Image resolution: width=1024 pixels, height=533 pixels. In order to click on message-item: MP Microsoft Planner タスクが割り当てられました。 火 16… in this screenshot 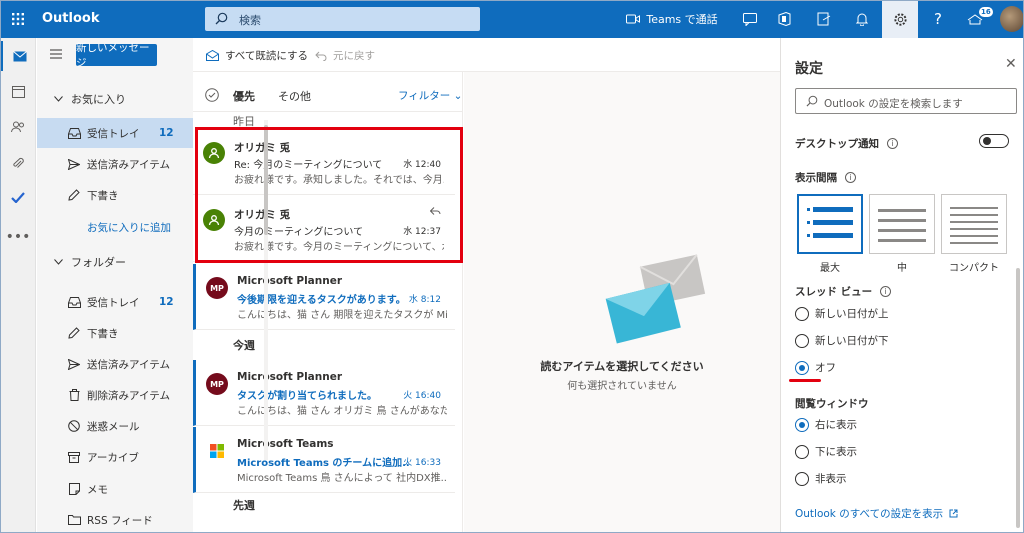, I will do `click(324, 393)`.